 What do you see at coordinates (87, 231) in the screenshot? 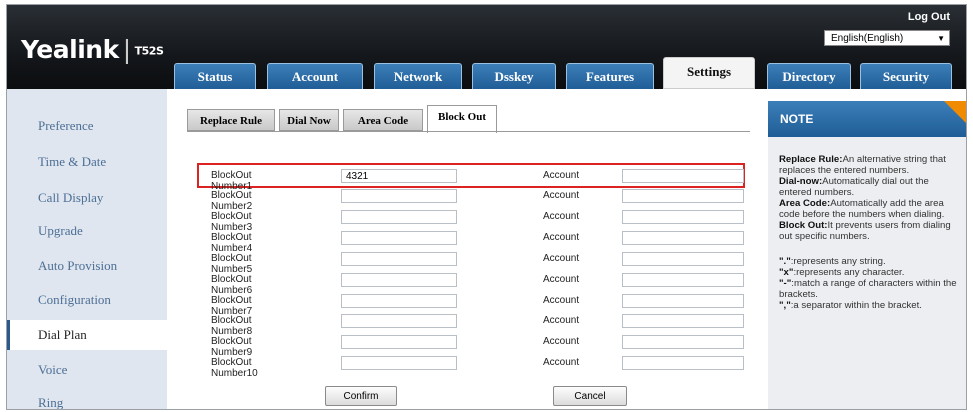
I see `sidebar-item-upgrade: Upgrade` at bounding box center [87, 231].